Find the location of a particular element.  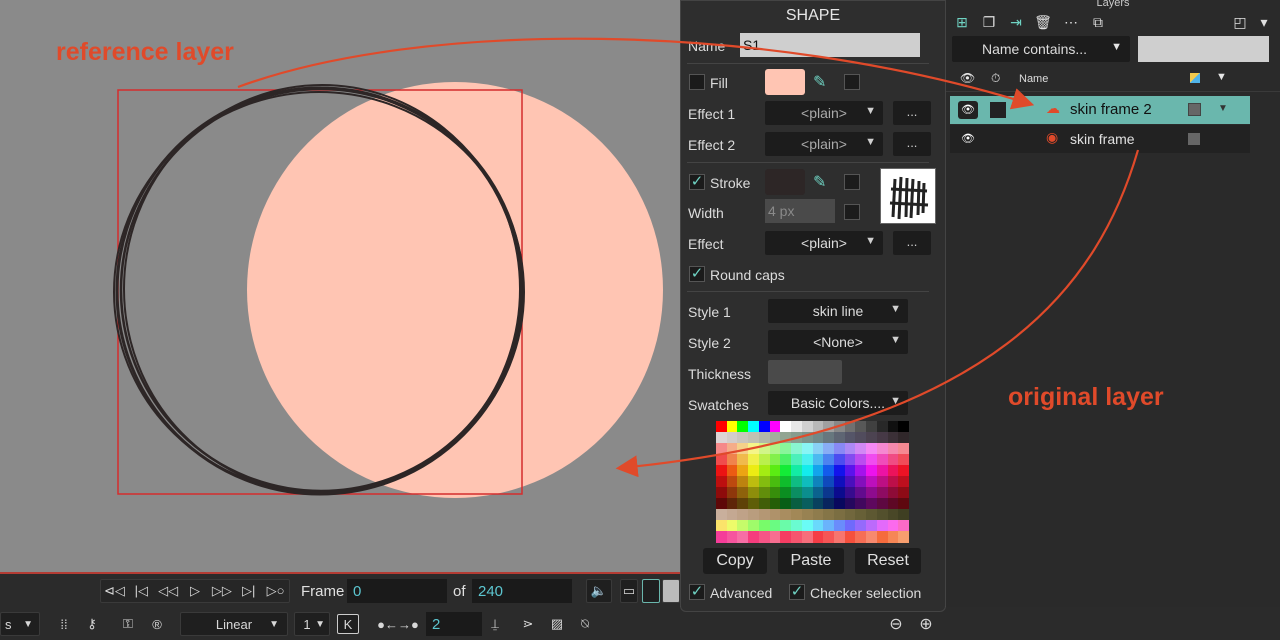

fill-checkbox is located at coordinates (697, 82).